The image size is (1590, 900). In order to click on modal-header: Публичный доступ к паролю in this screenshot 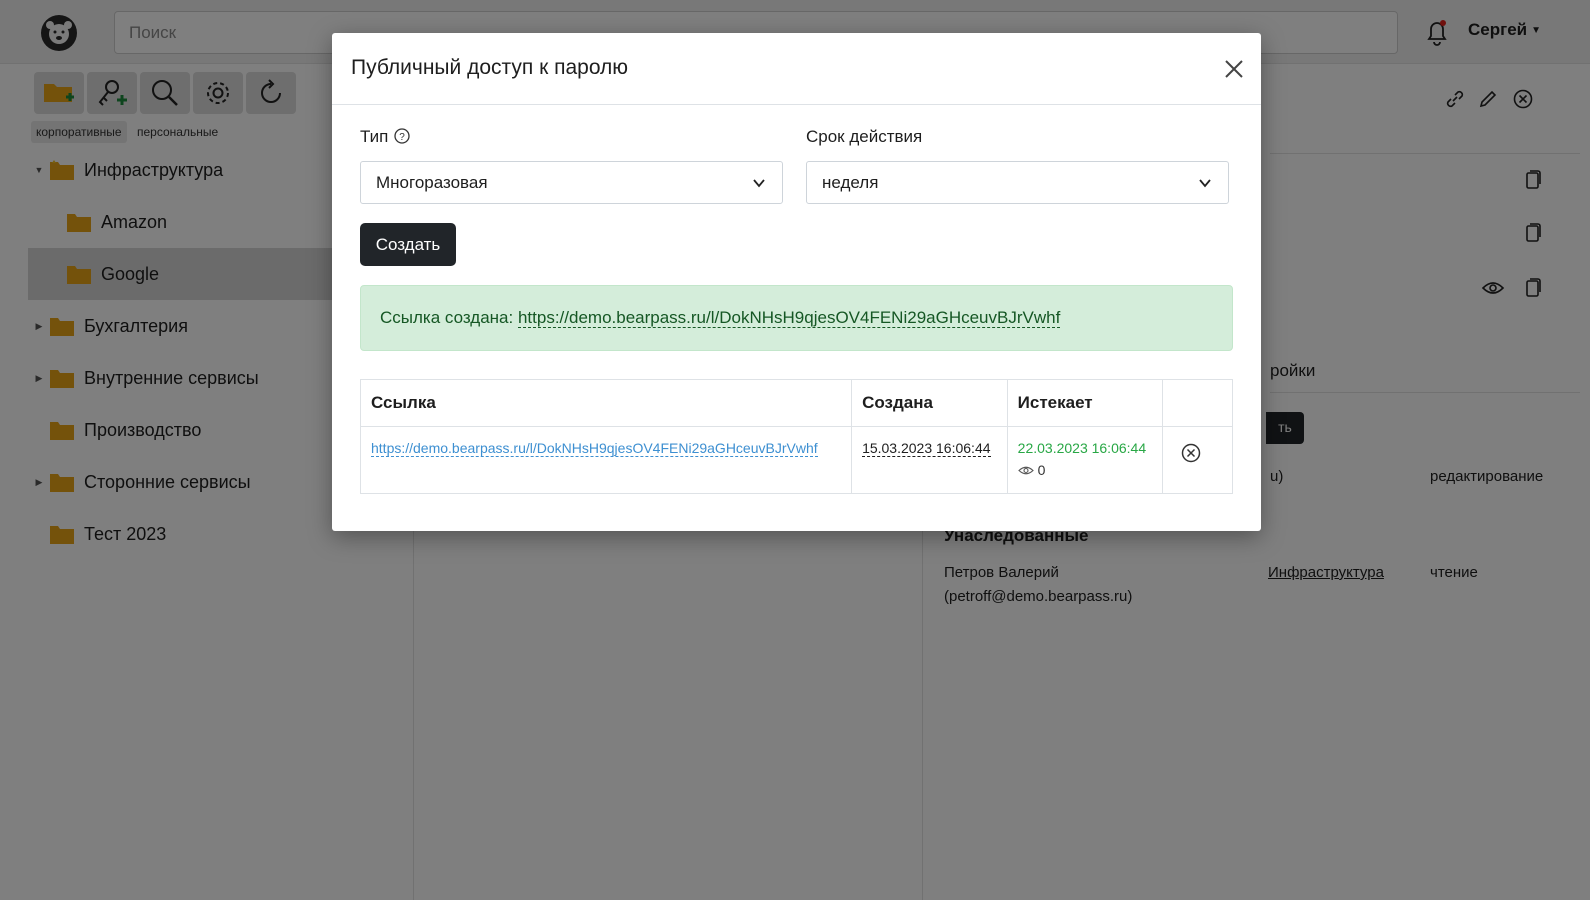, I will do `click(796, 69)`.